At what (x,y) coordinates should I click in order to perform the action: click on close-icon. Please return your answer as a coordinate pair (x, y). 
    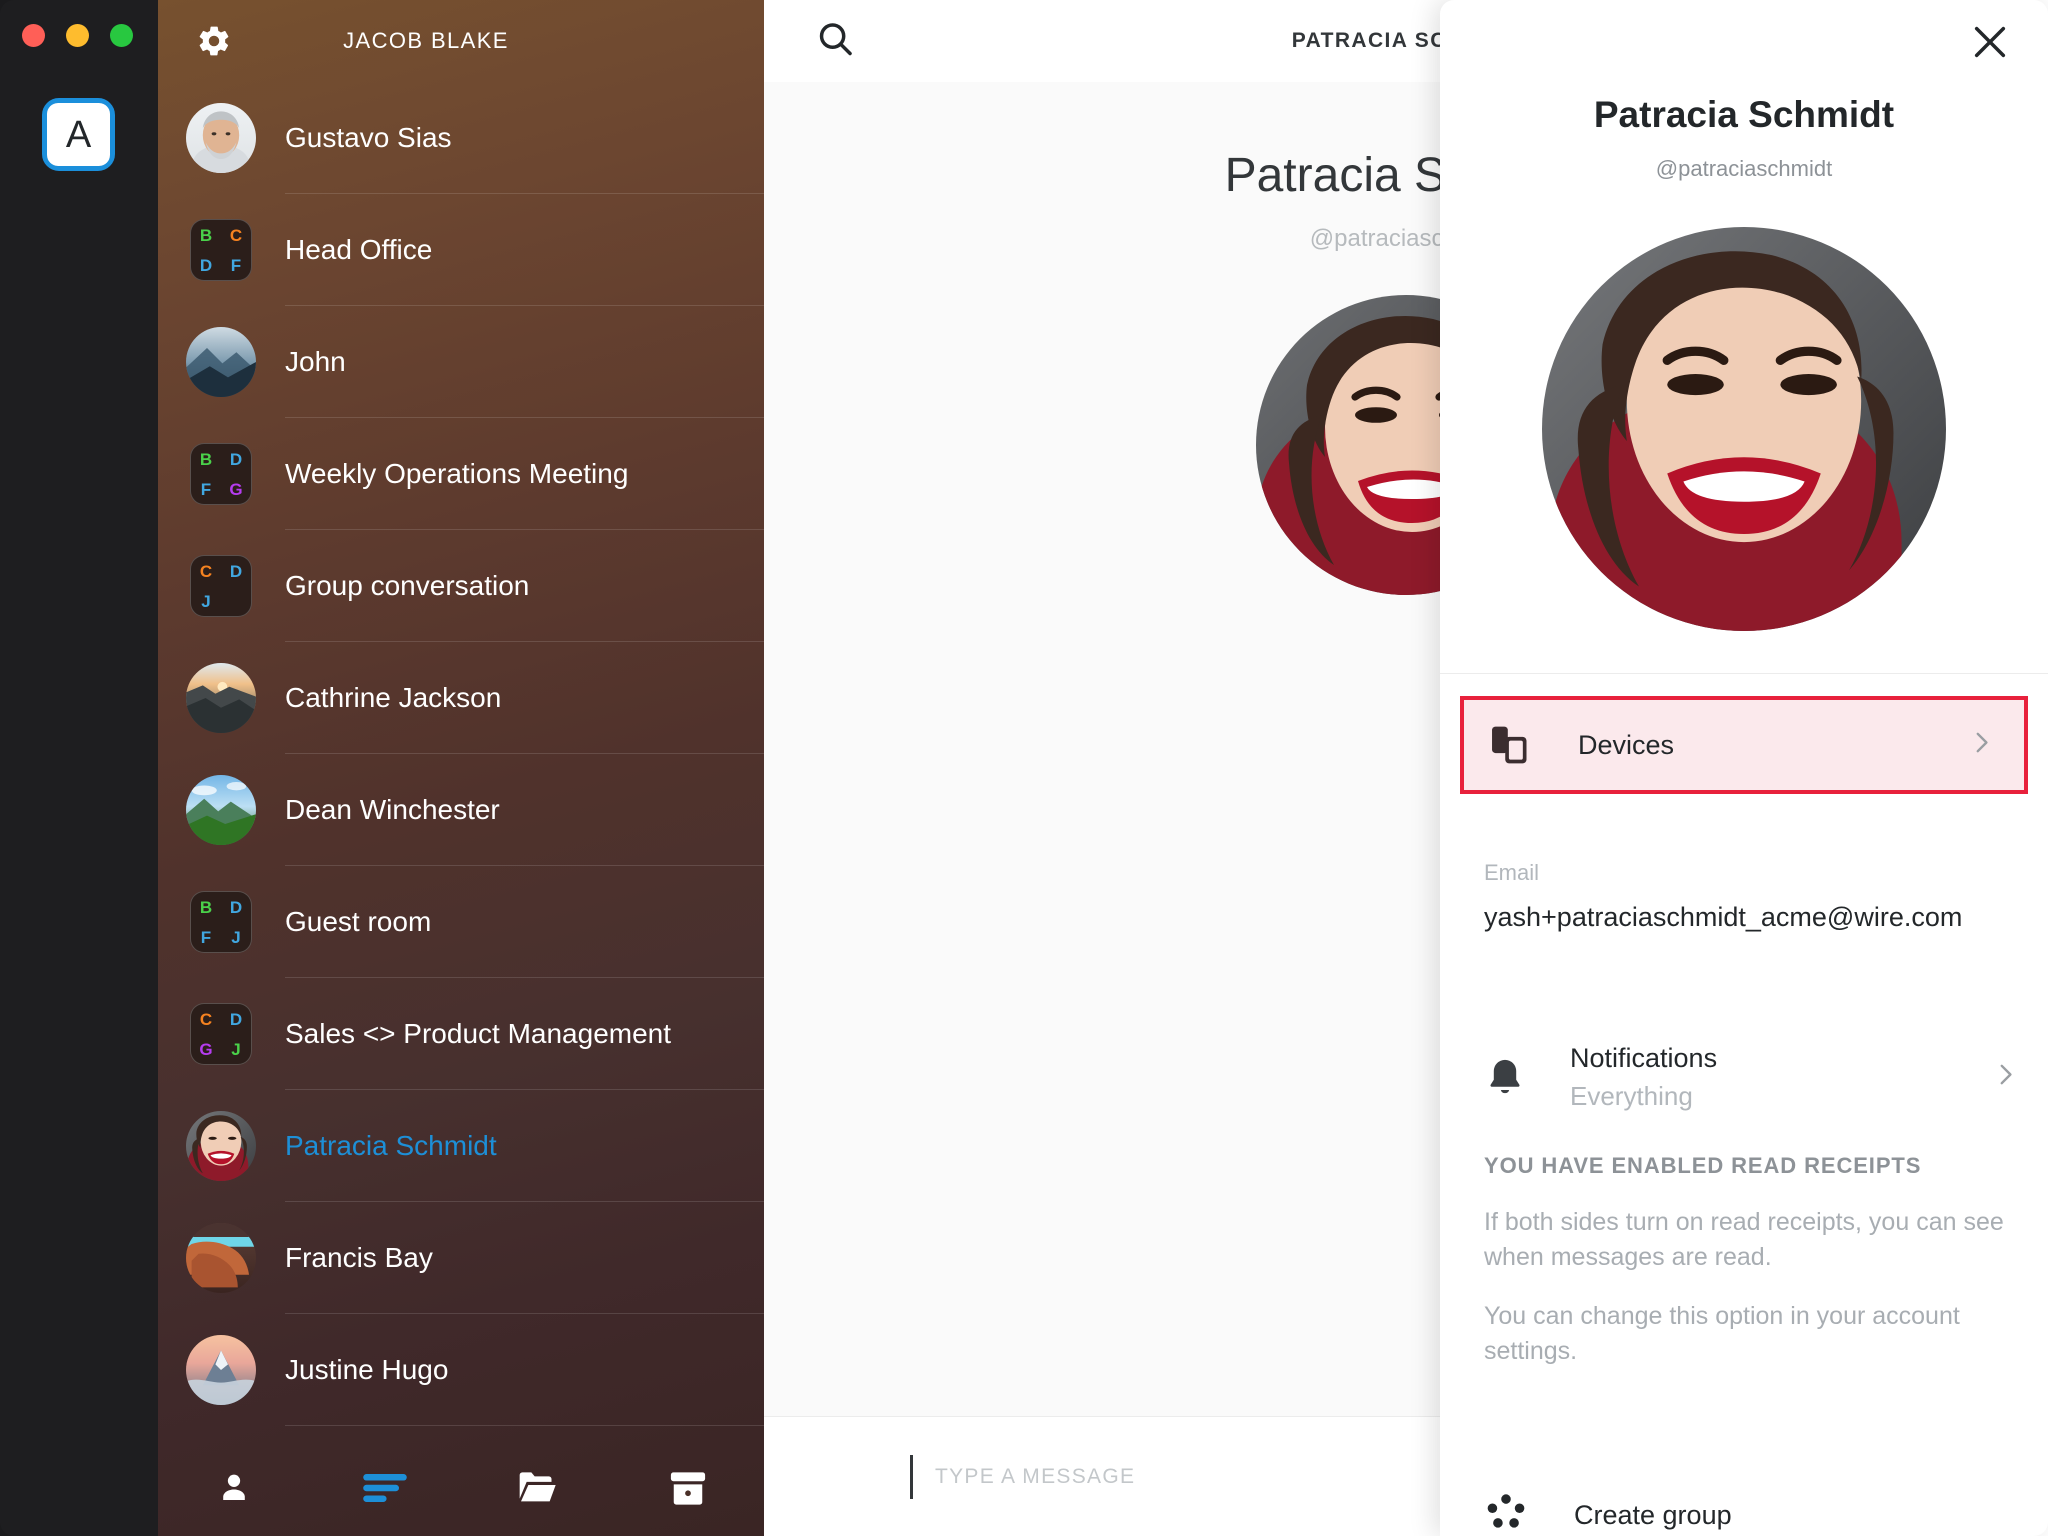
    Looking at the image, I should click on (1990, 42).